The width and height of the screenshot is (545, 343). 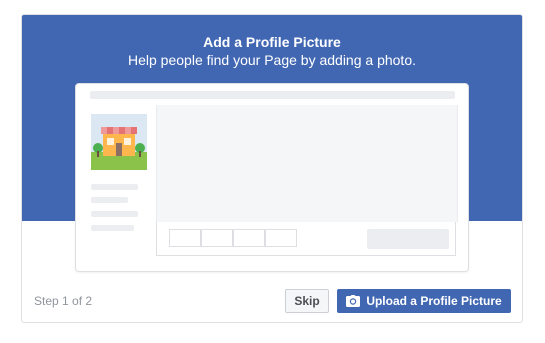 I want to click on skip-button: Skip, so click(x=307, y=301).